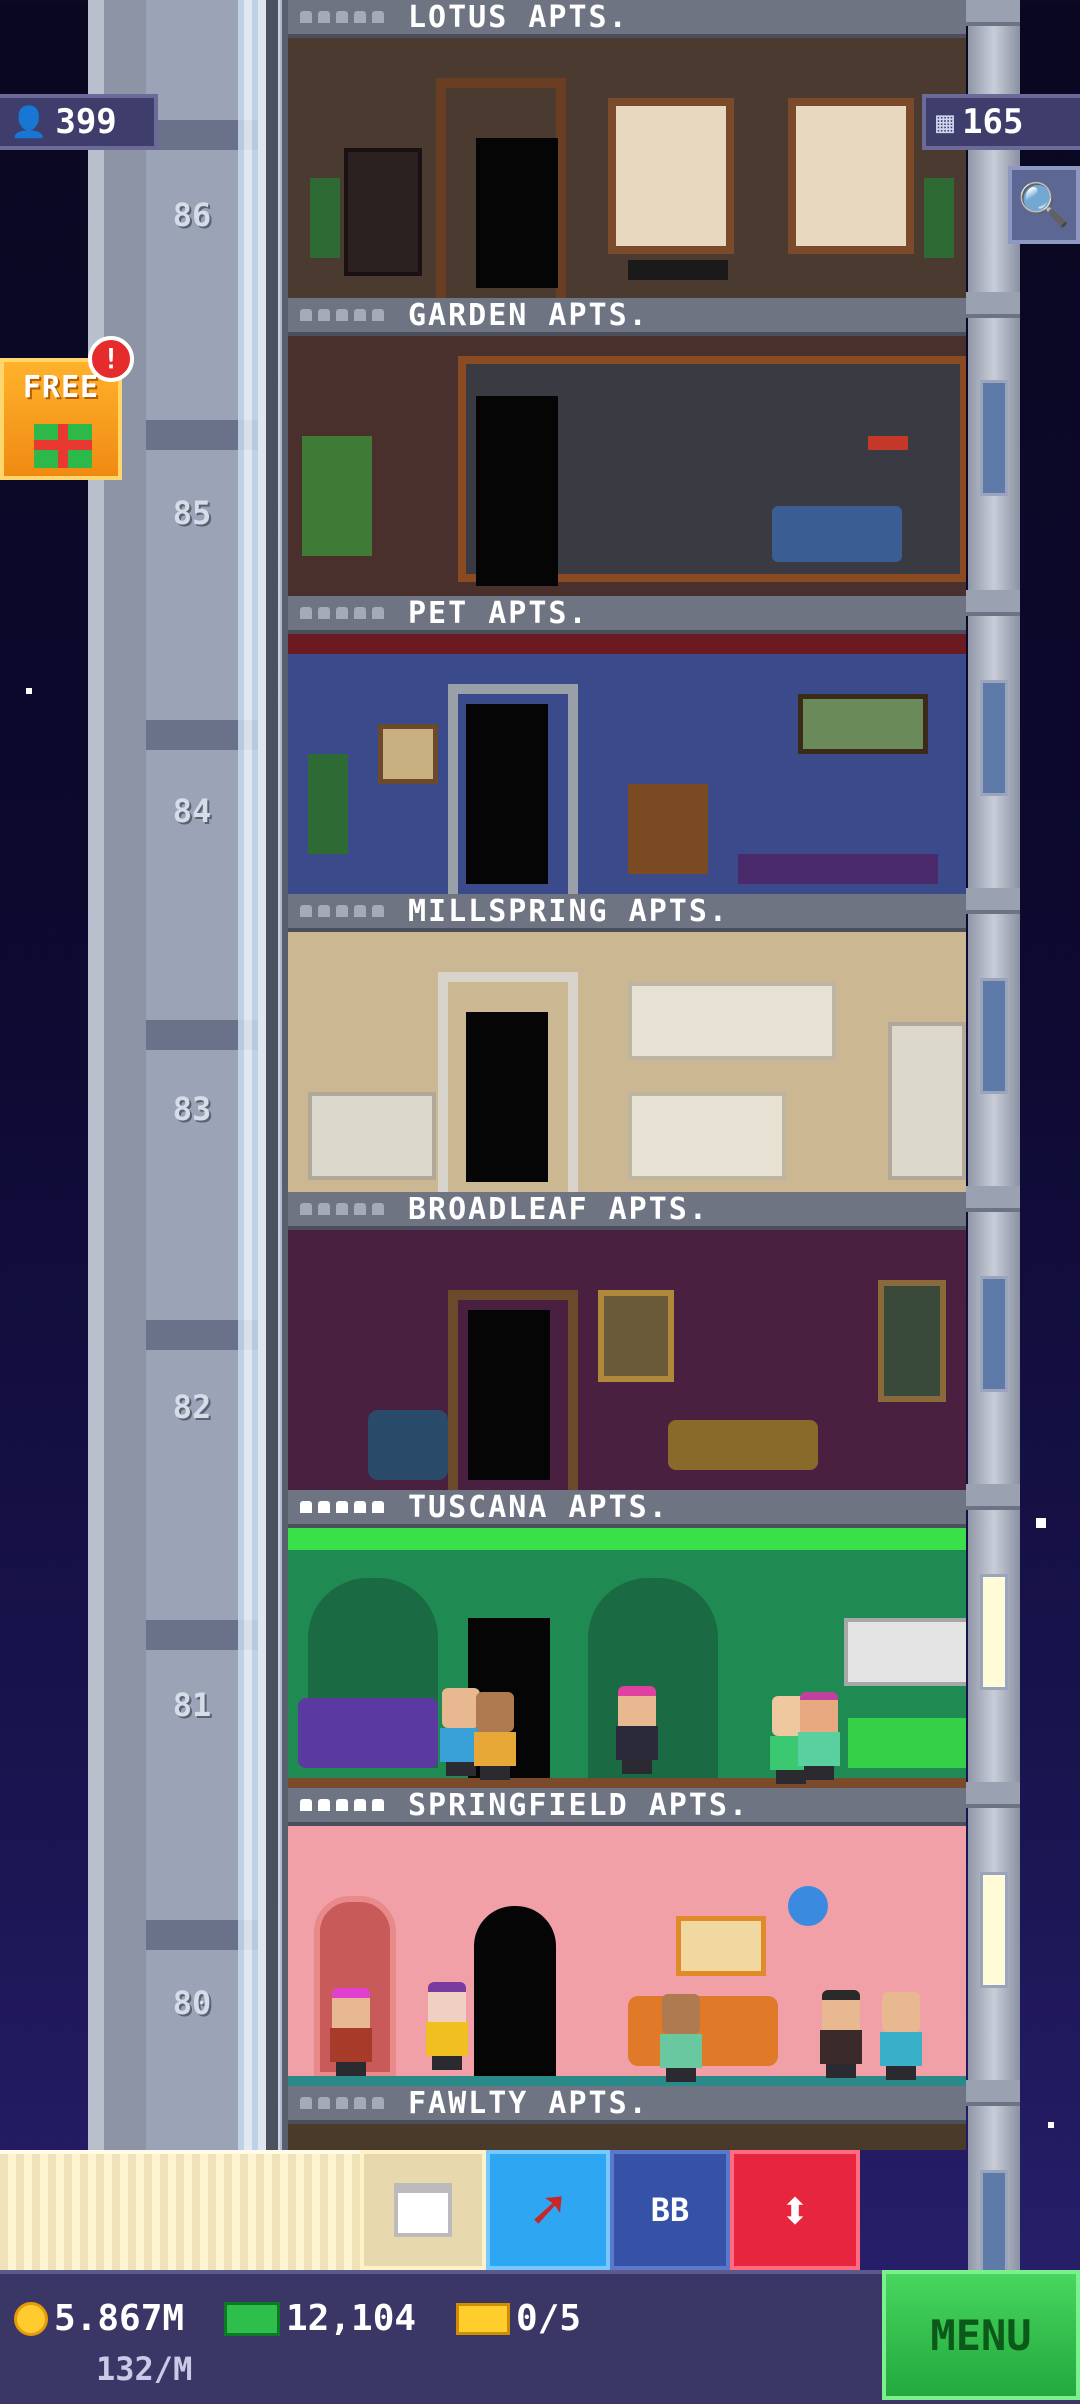  I want to click on floor-name: LOTUS APTS., so click(518, 17).